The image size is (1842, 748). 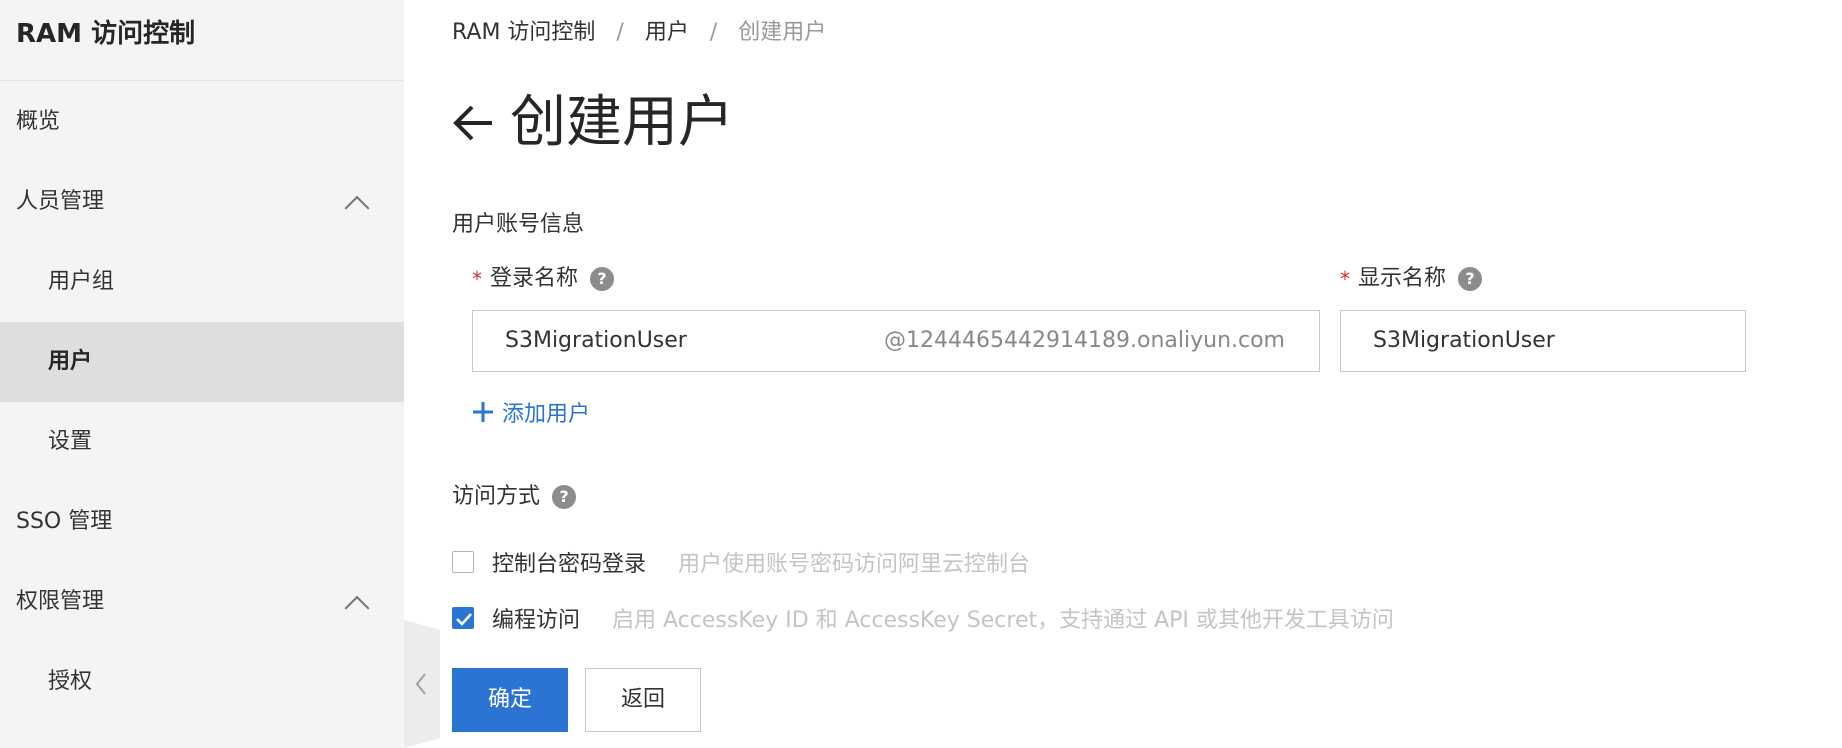 I want to click on sidebar-item-label: 人员管理, so click(x=60, y=201).